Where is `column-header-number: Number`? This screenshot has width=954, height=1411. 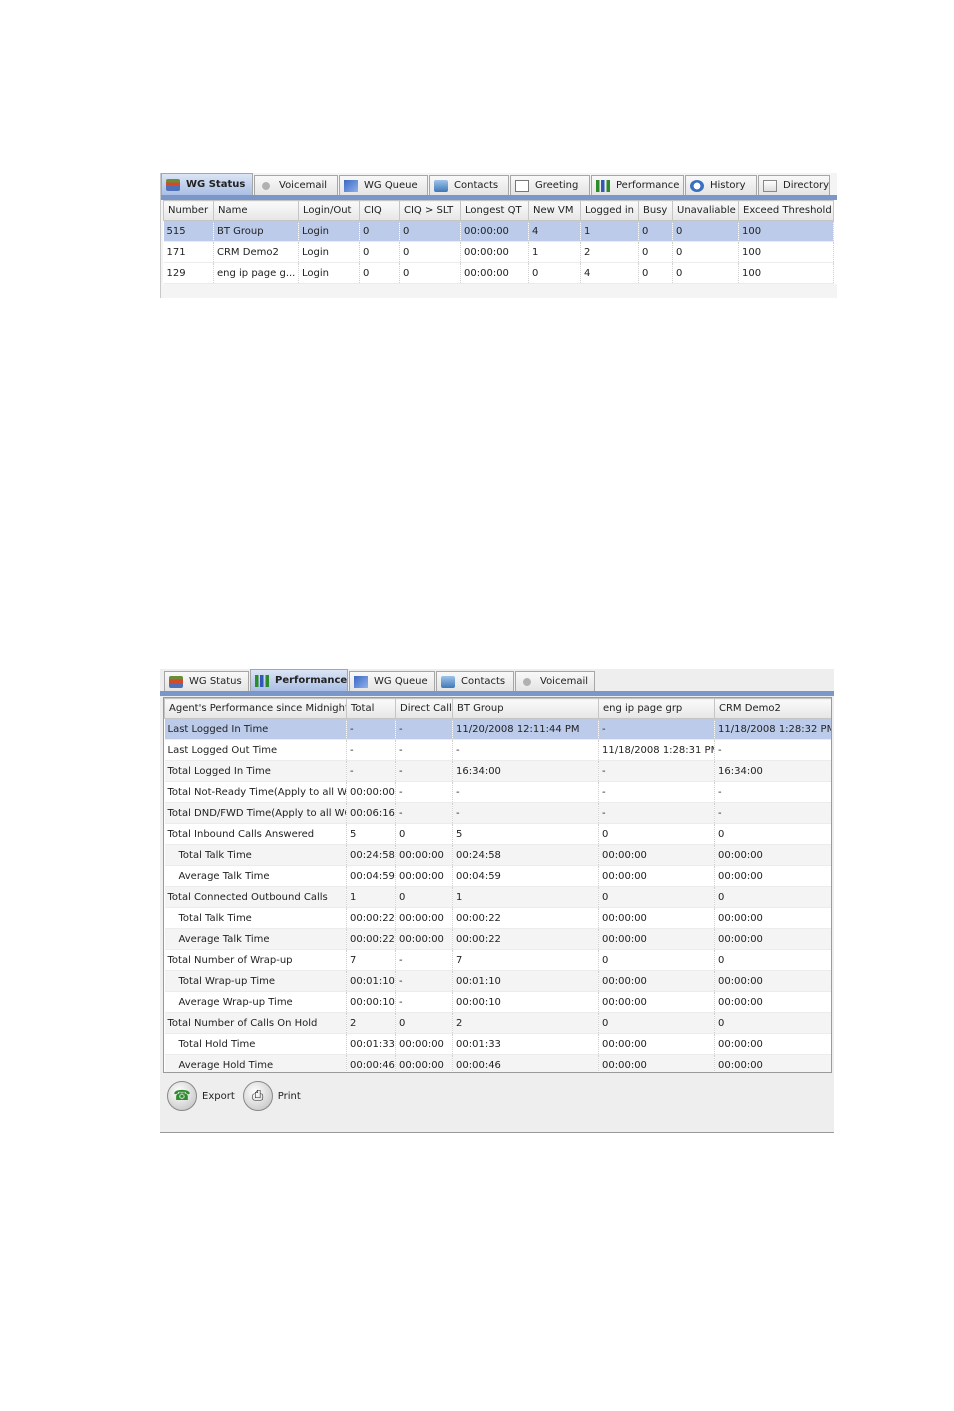 column-header-number: Number is located at coordinates (188, 210).